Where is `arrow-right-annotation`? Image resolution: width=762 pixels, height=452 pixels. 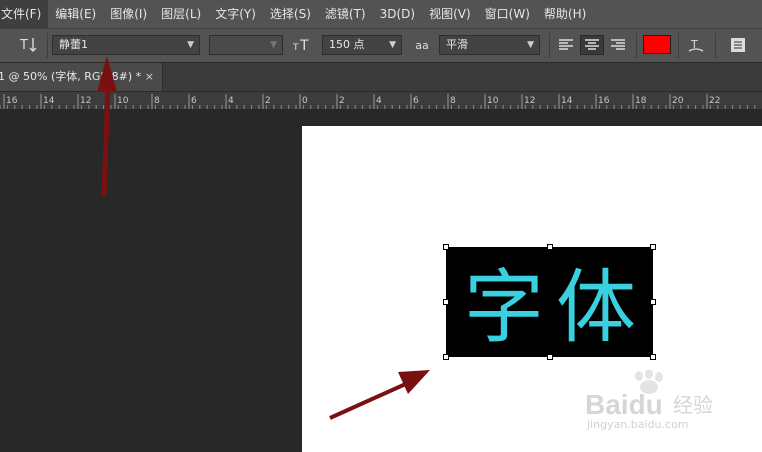 arrow-right-annotation is located at coordinates (379, 395).